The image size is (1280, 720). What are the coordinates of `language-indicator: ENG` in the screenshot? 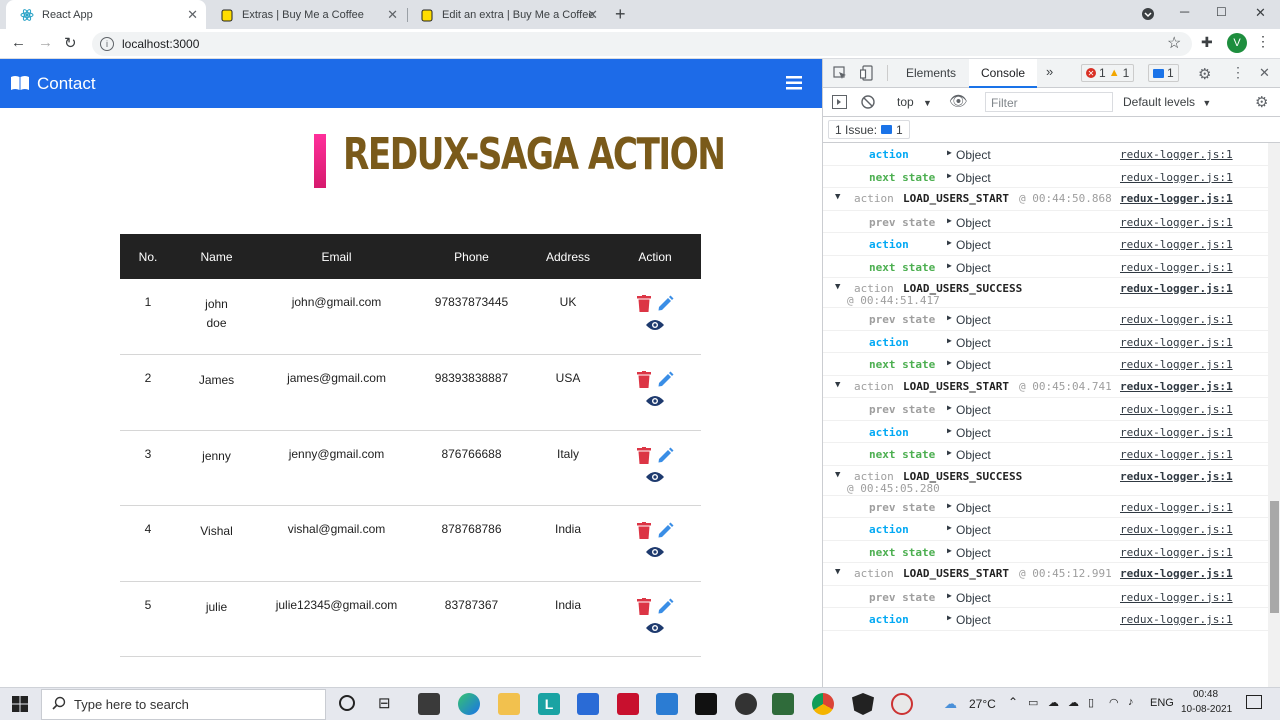 It's located at (1162, 703).